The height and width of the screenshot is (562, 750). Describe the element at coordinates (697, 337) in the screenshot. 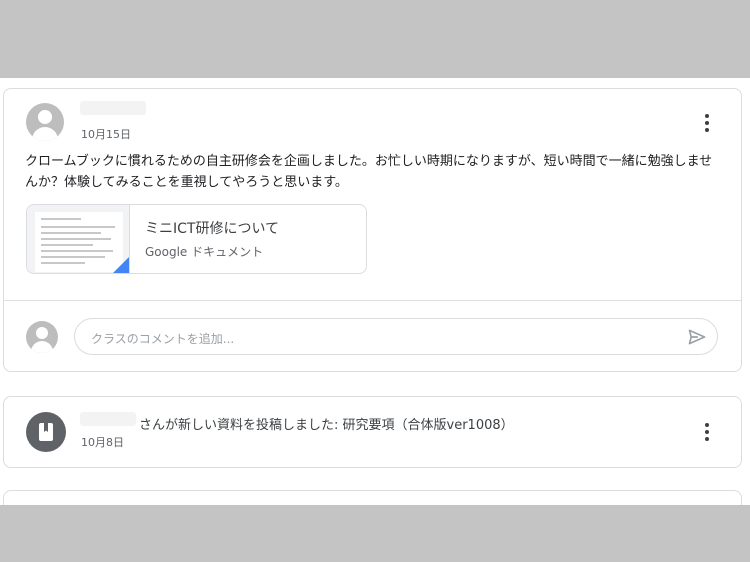

I see `send-icon` at that location.